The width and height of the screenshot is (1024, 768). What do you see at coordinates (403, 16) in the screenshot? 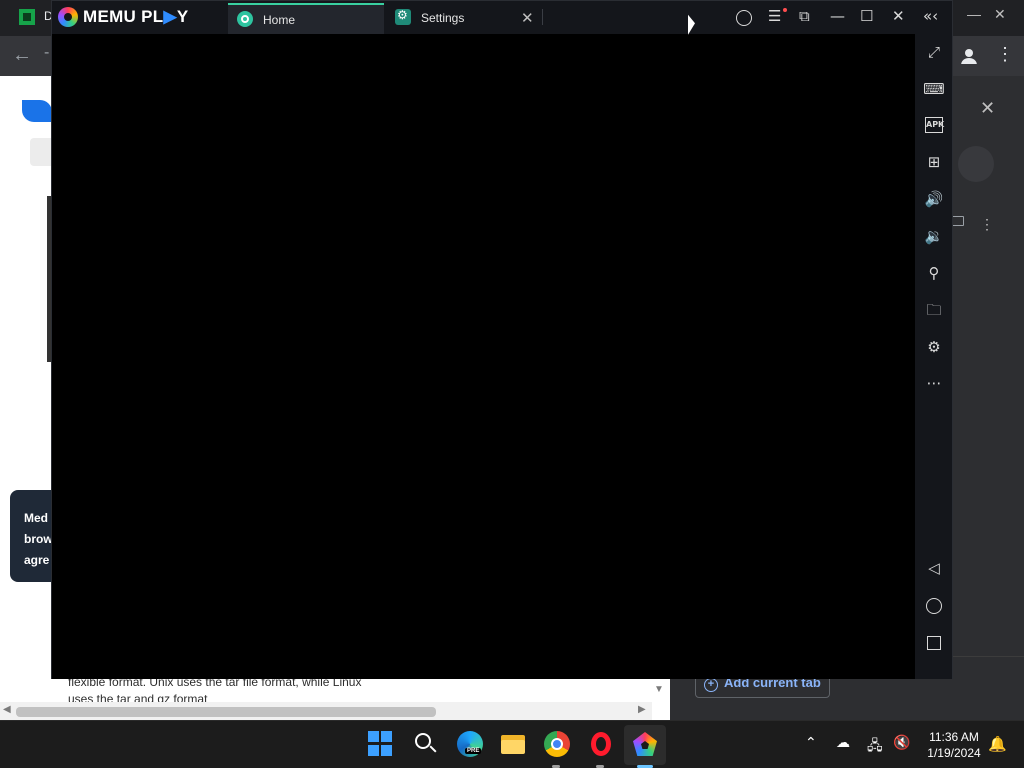
I see `settings-app-icon` at bounding box center [403, 16].